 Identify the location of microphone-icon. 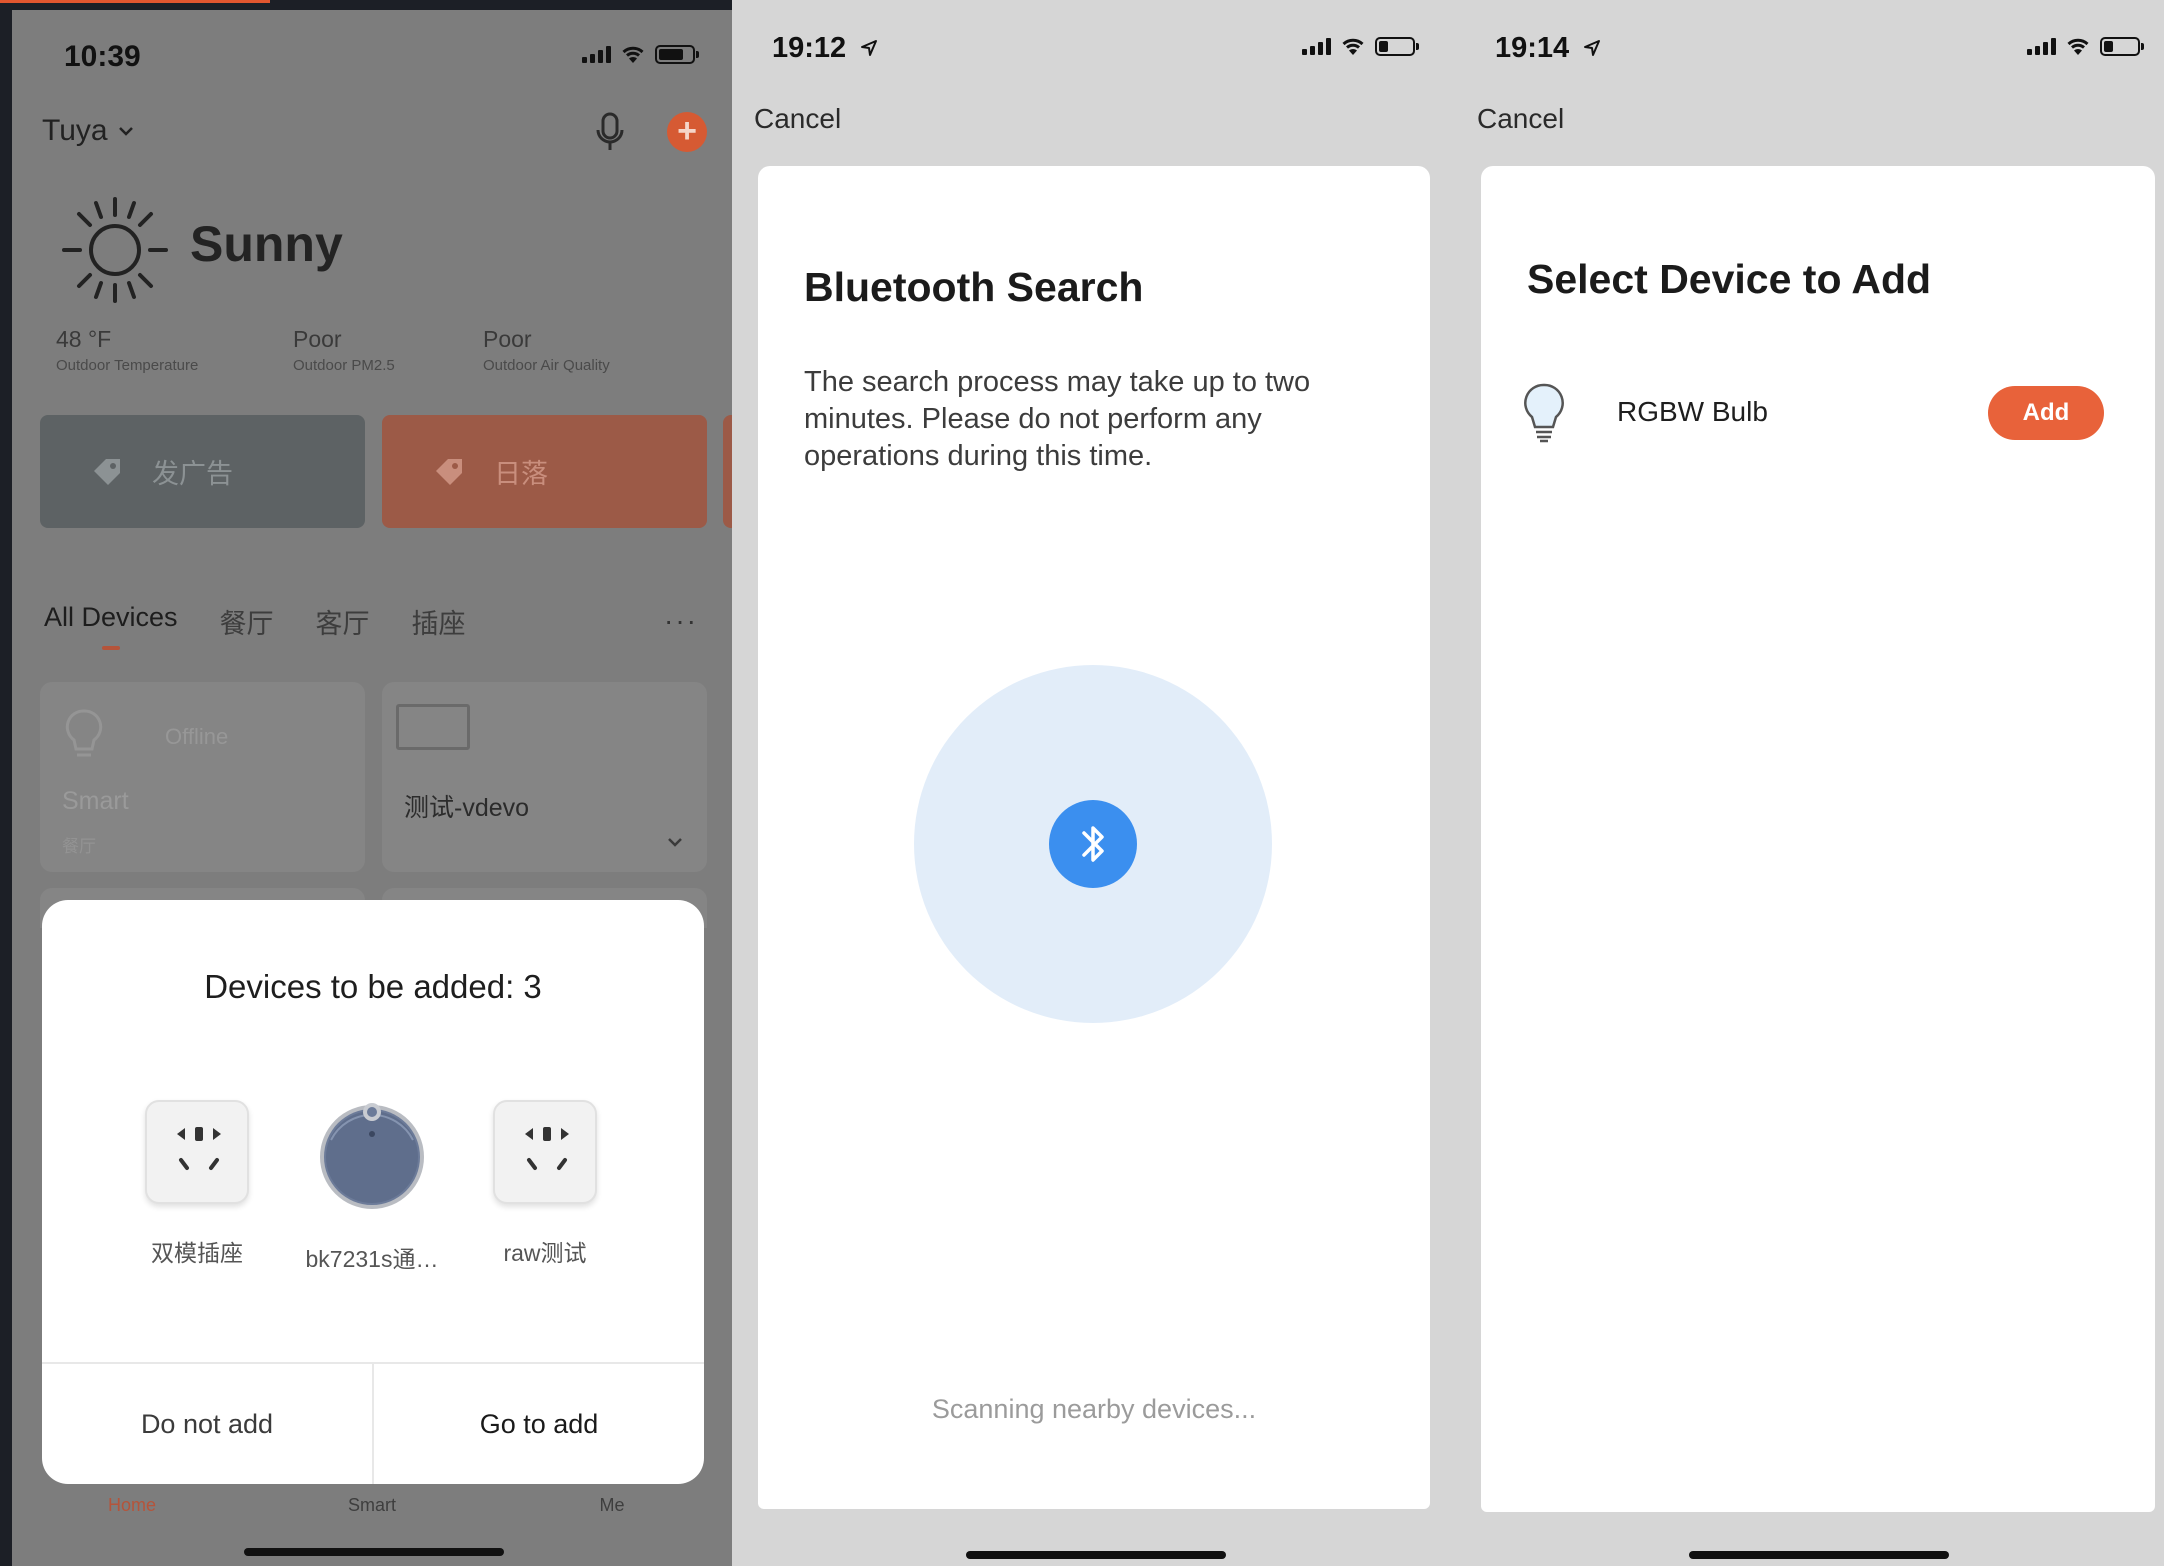
(610, 132).